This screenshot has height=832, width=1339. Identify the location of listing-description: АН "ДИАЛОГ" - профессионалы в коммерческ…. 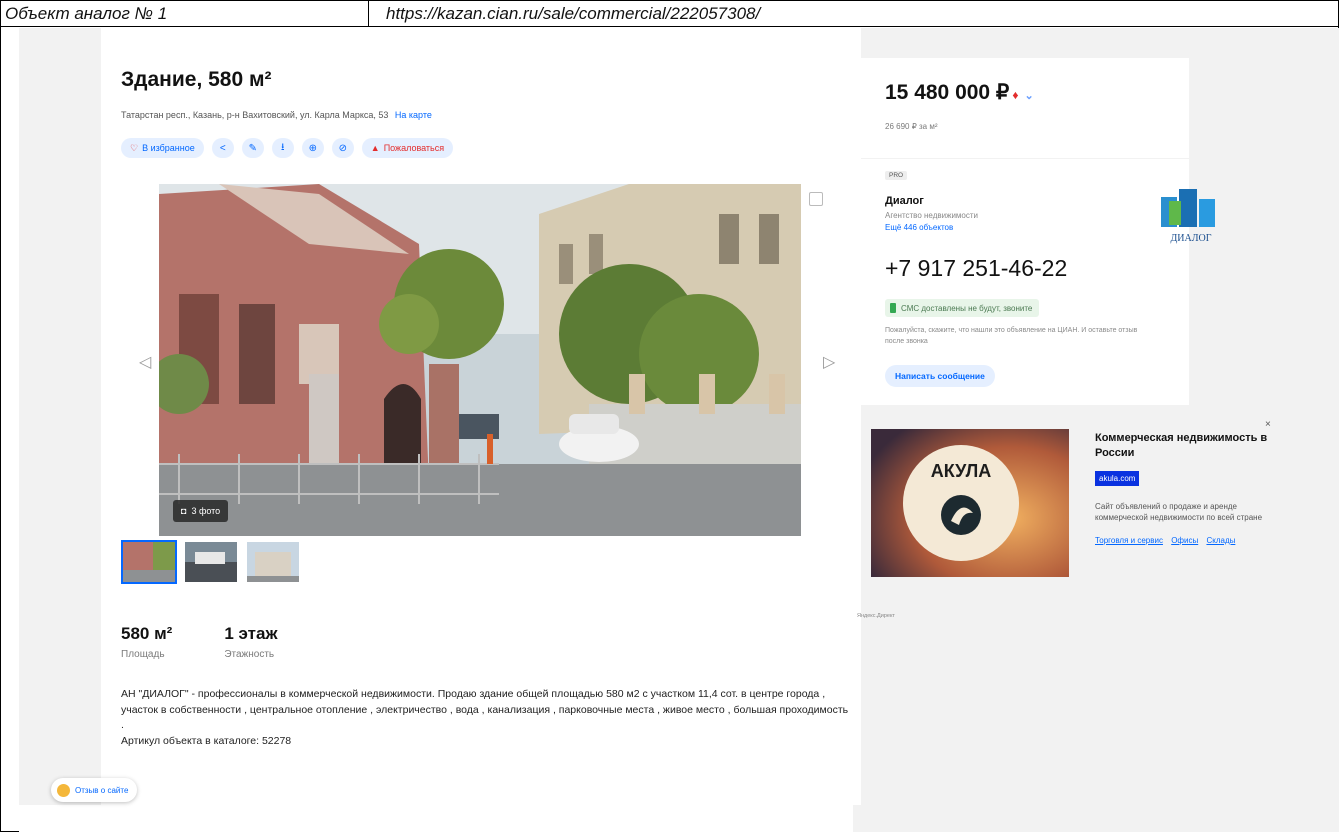
(486, 718).